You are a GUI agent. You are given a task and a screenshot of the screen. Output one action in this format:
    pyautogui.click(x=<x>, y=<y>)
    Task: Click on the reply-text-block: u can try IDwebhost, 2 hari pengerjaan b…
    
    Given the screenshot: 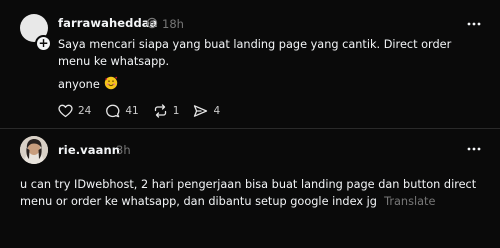 What is the action you would take?
    pyautogui.click(x=255, y=193)
    